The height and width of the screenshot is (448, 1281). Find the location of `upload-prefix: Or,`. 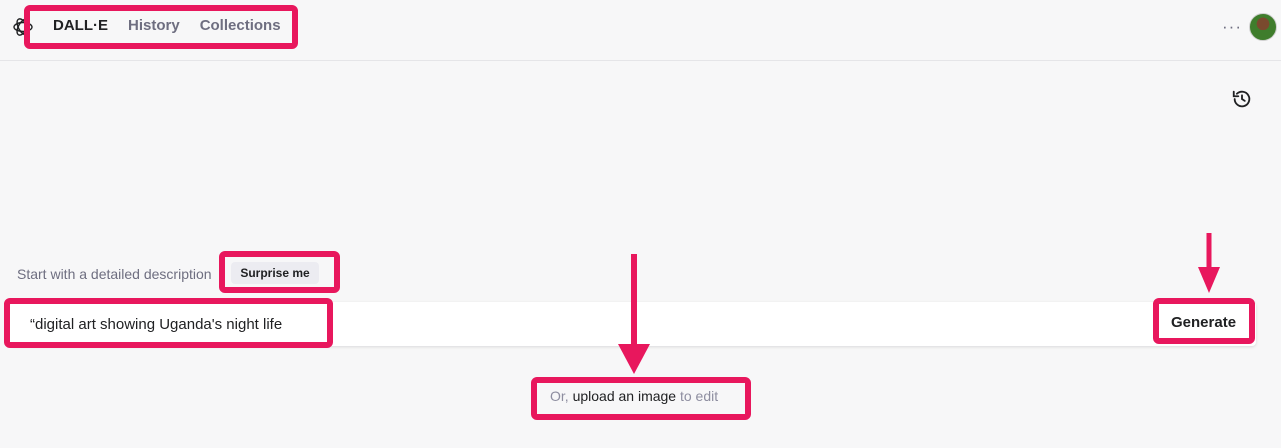

upload-prefix: Or, is located at coordinates (561, 396).